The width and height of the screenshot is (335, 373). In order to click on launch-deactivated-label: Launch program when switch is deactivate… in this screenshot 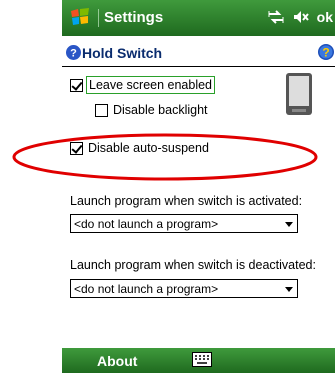, I will do `click(193, 265)`.